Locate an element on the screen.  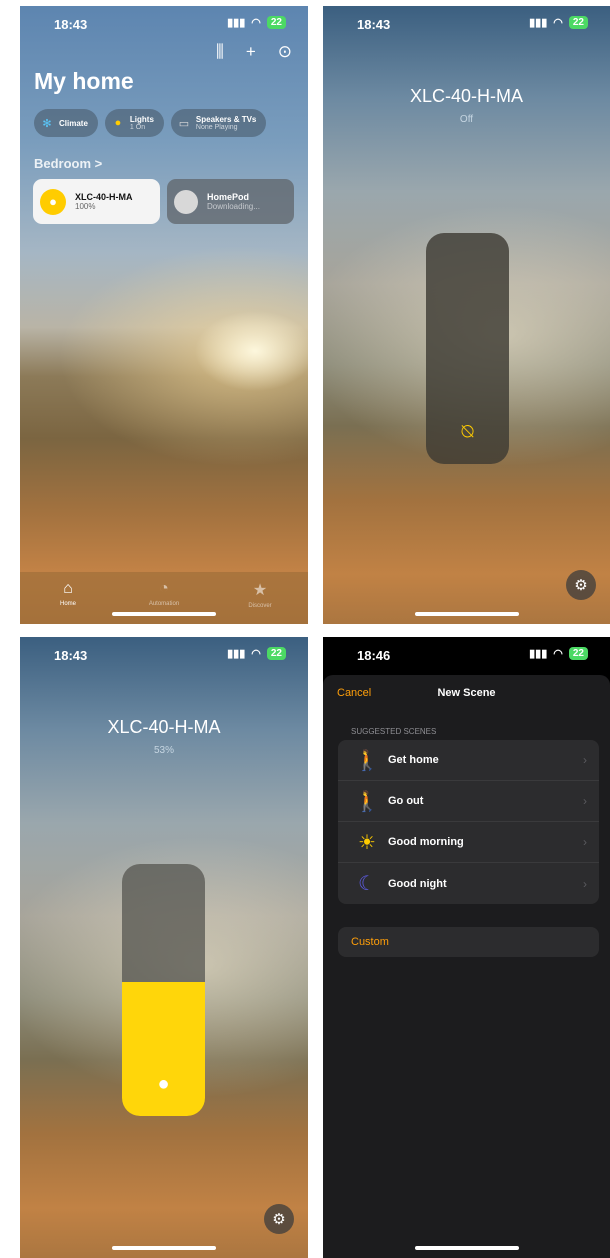
lights-chip: ● Lights 1 On is located at coordinates (134, 123).